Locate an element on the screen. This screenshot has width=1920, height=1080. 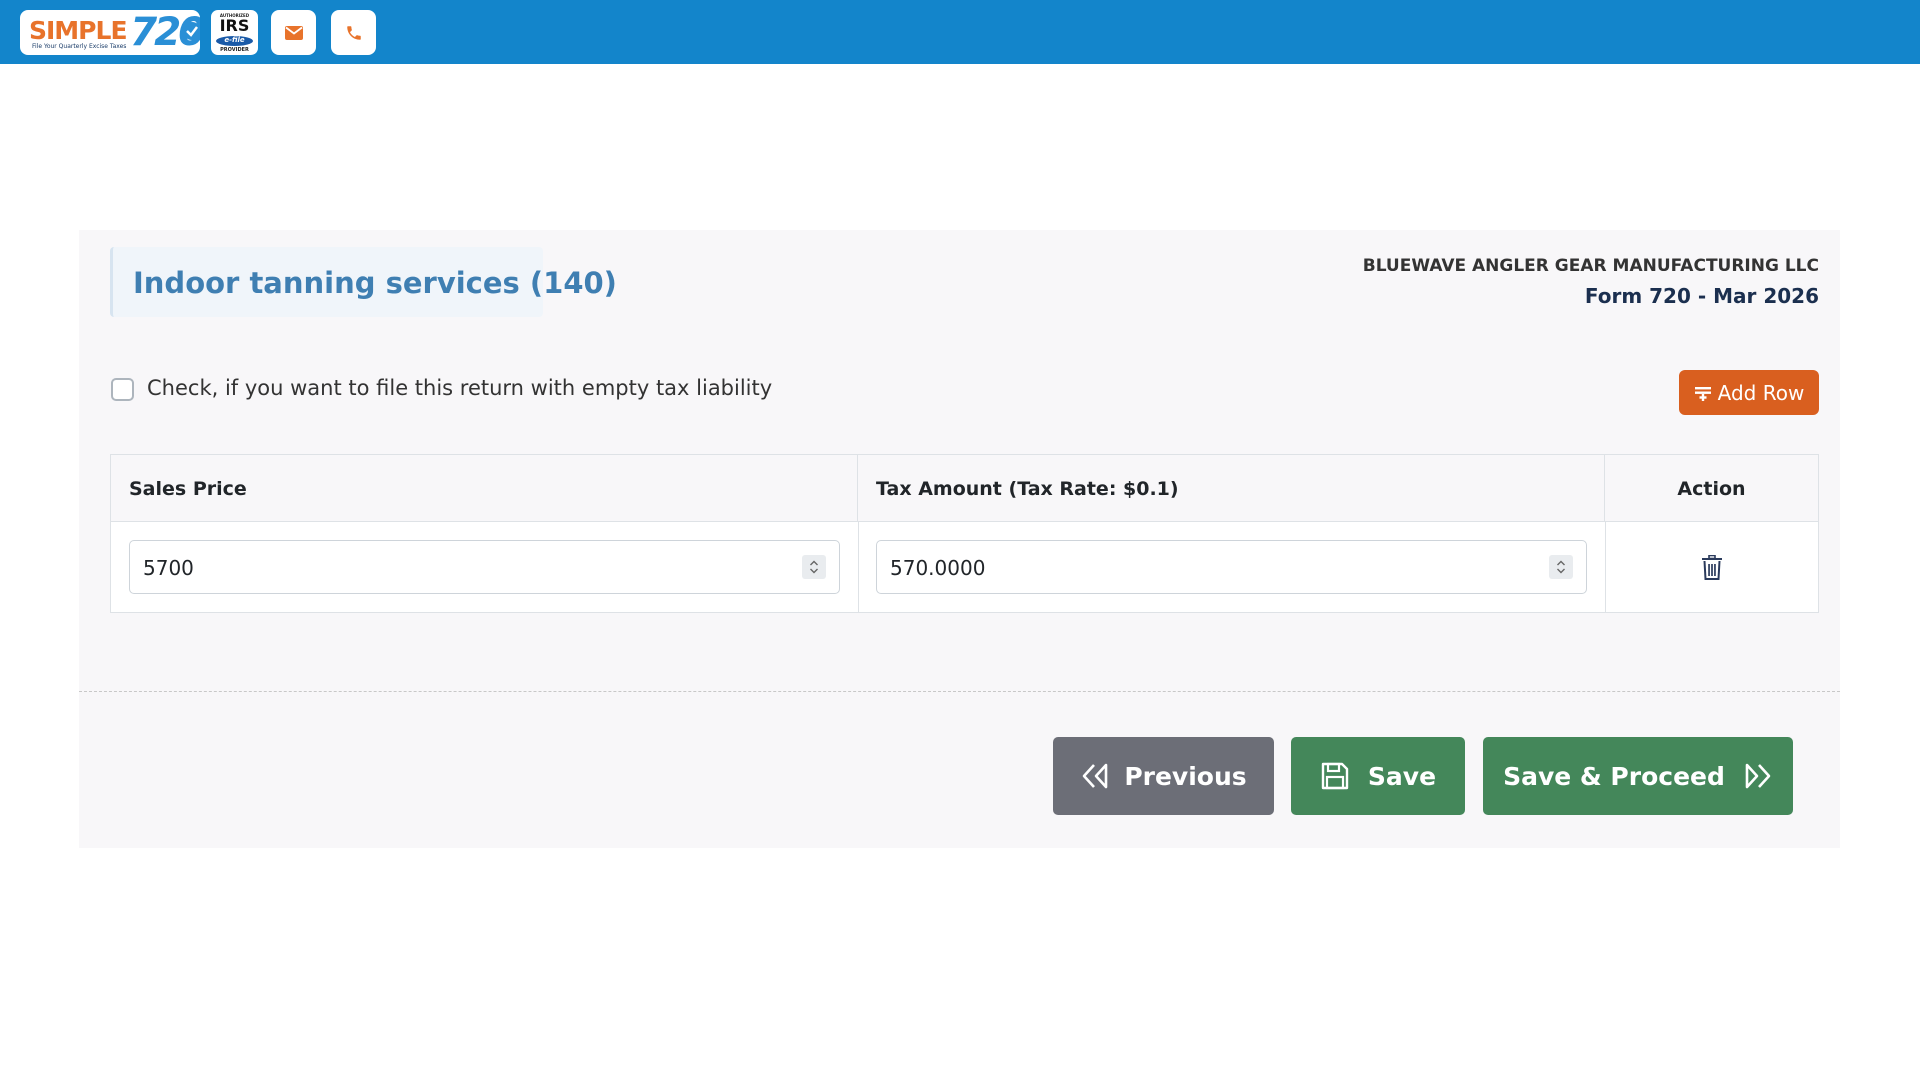
page-title: Indoor tanning services (140) is located at coordinates (375, 283).